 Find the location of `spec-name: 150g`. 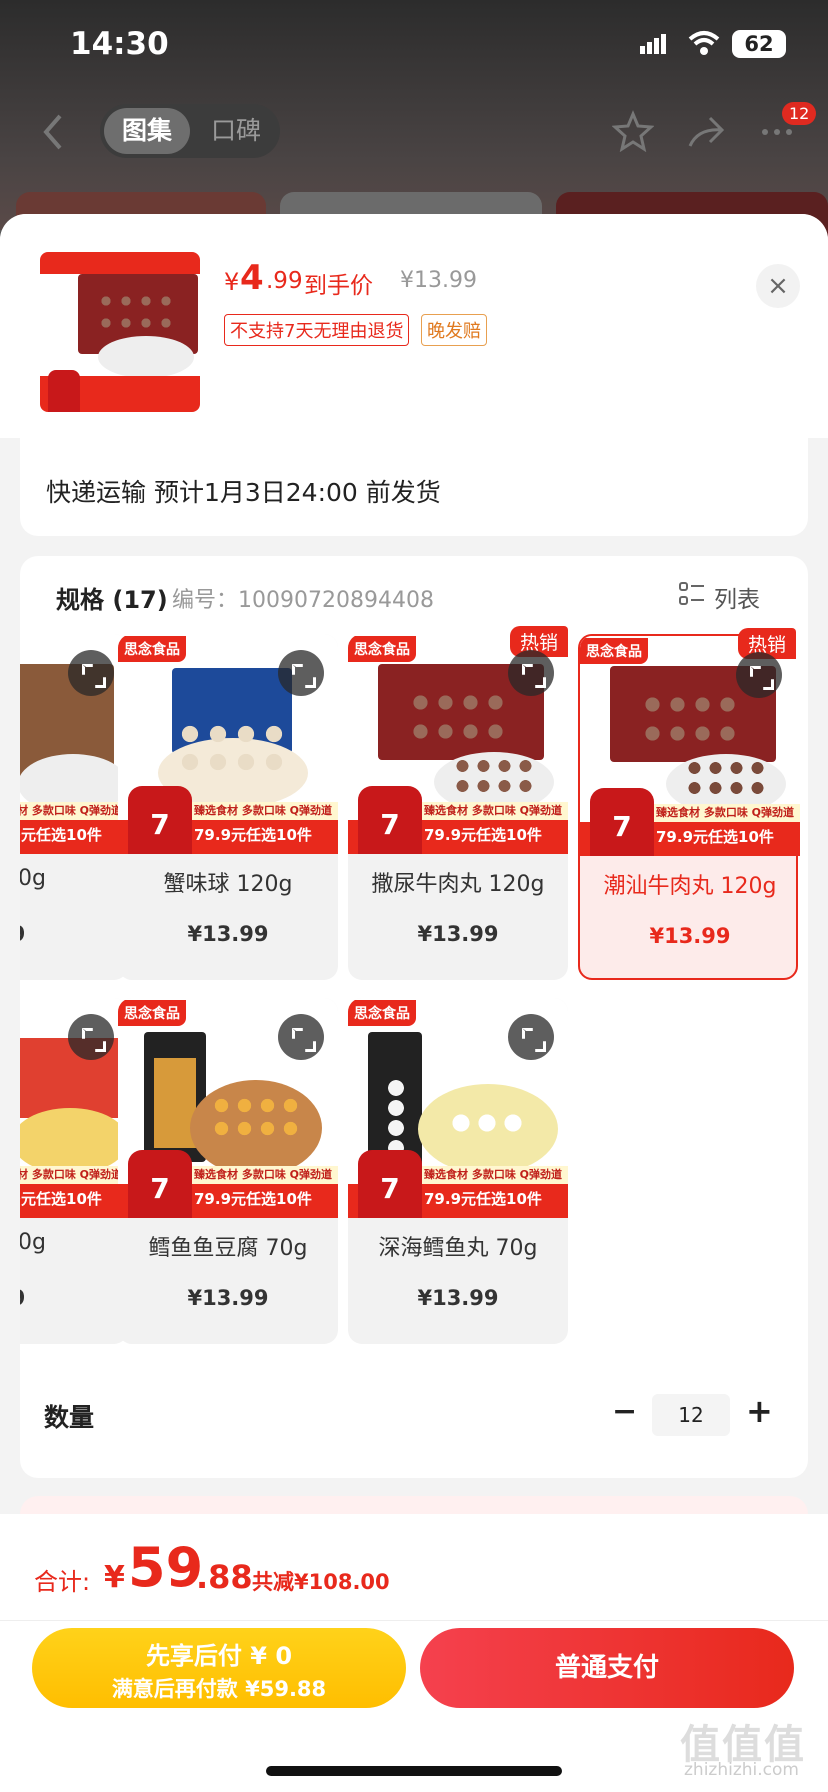

spec-name: 150g is located at coordinates (33, 1242).